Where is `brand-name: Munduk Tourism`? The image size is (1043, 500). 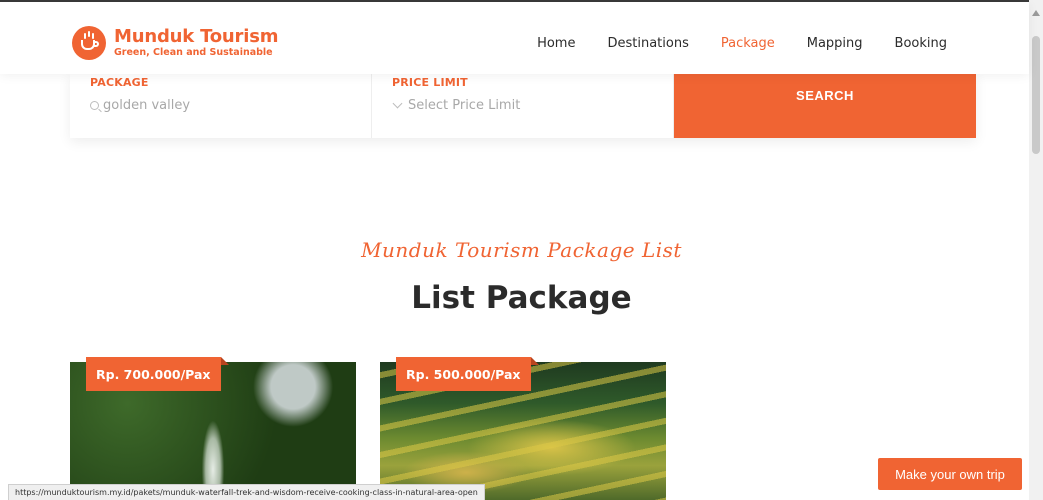
brand-name: Munduk Tourism is located at coordinates (196, 36).